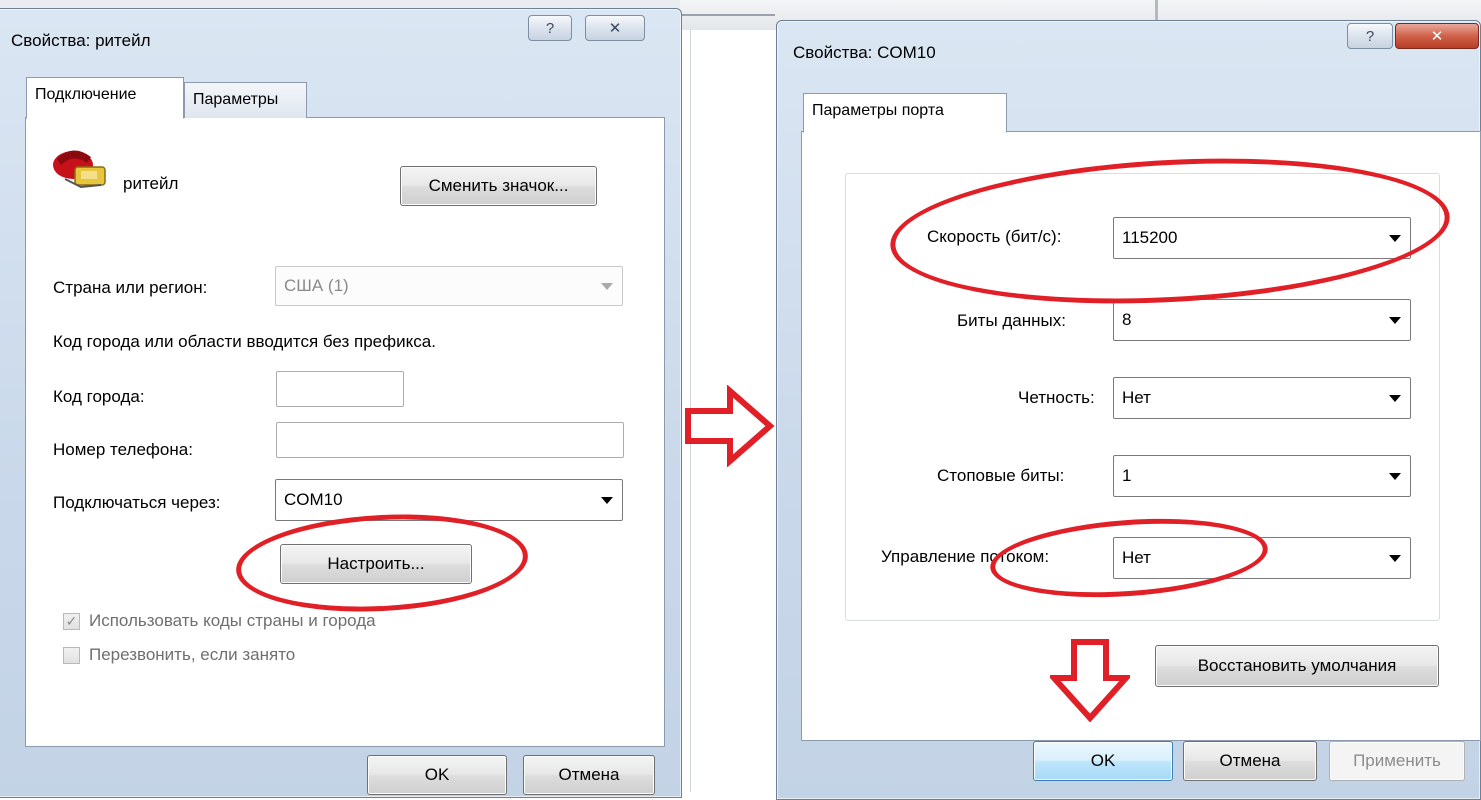 The image size is (1481, 800). I want to click on tab-label: Параметры, so click(236, 99).